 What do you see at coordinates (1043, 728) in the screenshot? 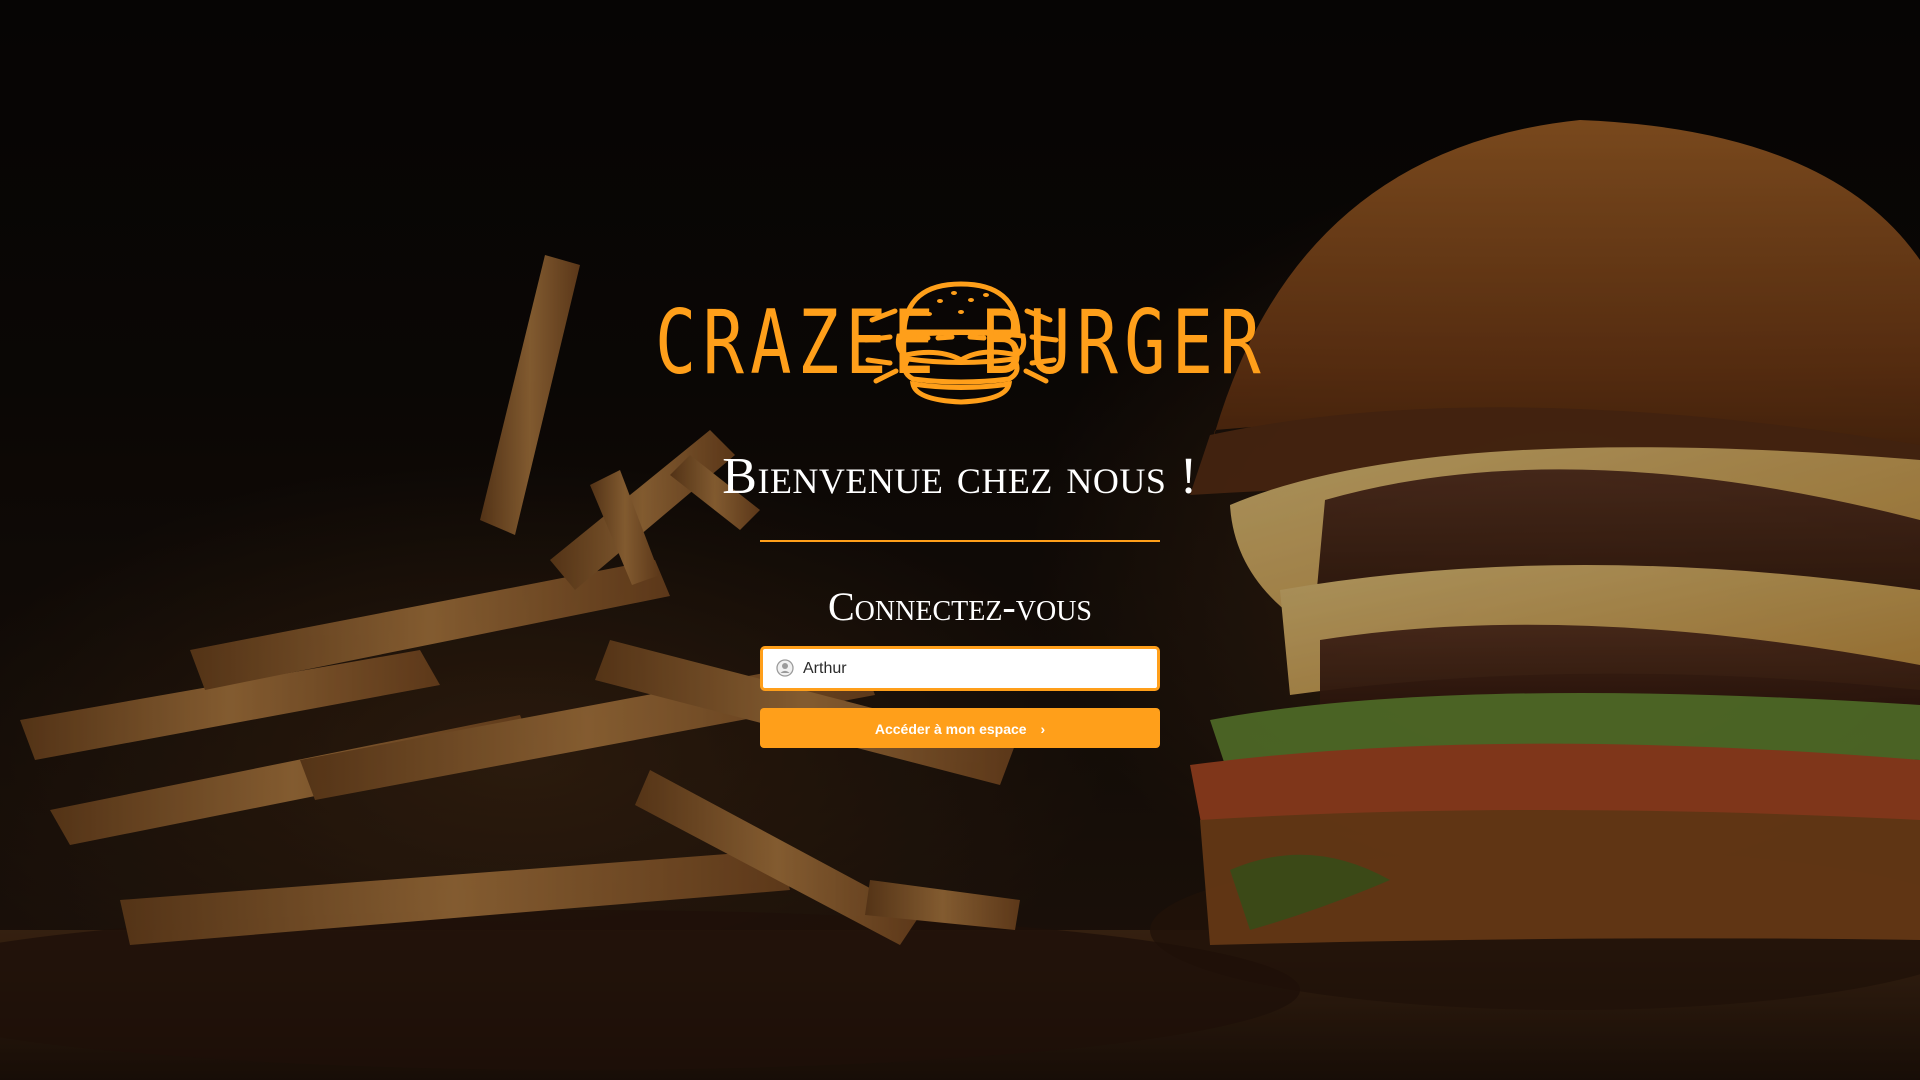
I see `chevron-right-icon: ›` at bounding box center [1043, 728].